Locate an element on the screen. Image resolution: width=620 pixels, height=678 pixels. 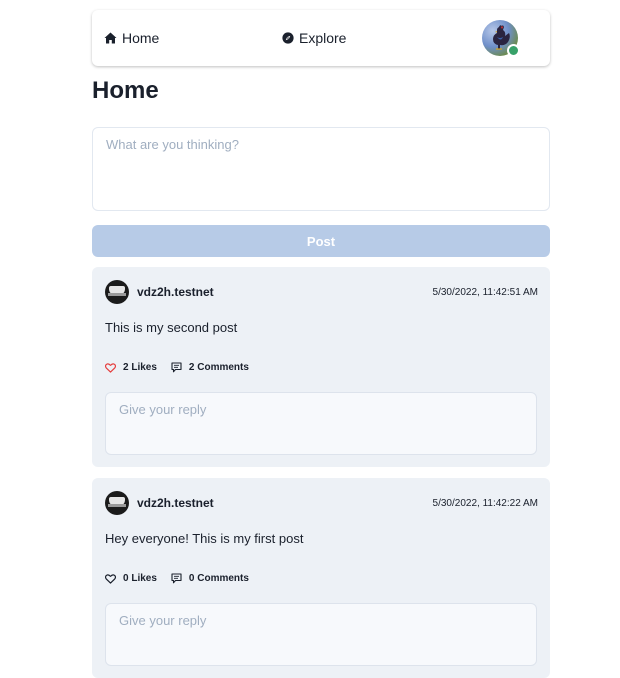
post-timestamp: 5/30/2022, 11:42:51 AM is located at coordinates (485, 292).